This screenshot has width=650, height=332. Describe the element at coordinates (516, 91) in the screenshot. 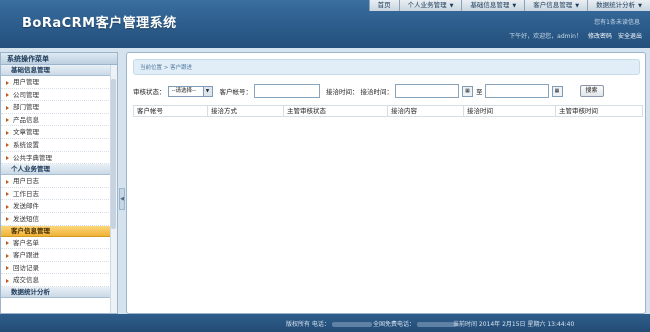

I see `end-date-input` at that location.